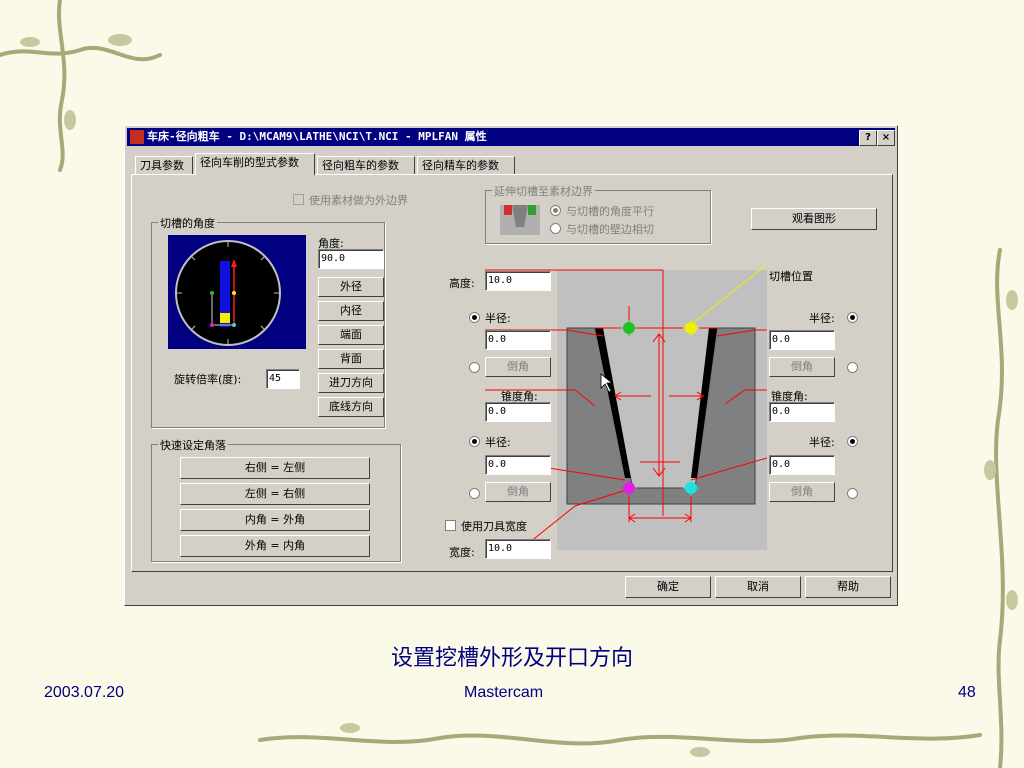  What do you see at coordinates (967, 692) in the screenshot?
I see `slide-page-number: 48` at bounding box center [967, 692].